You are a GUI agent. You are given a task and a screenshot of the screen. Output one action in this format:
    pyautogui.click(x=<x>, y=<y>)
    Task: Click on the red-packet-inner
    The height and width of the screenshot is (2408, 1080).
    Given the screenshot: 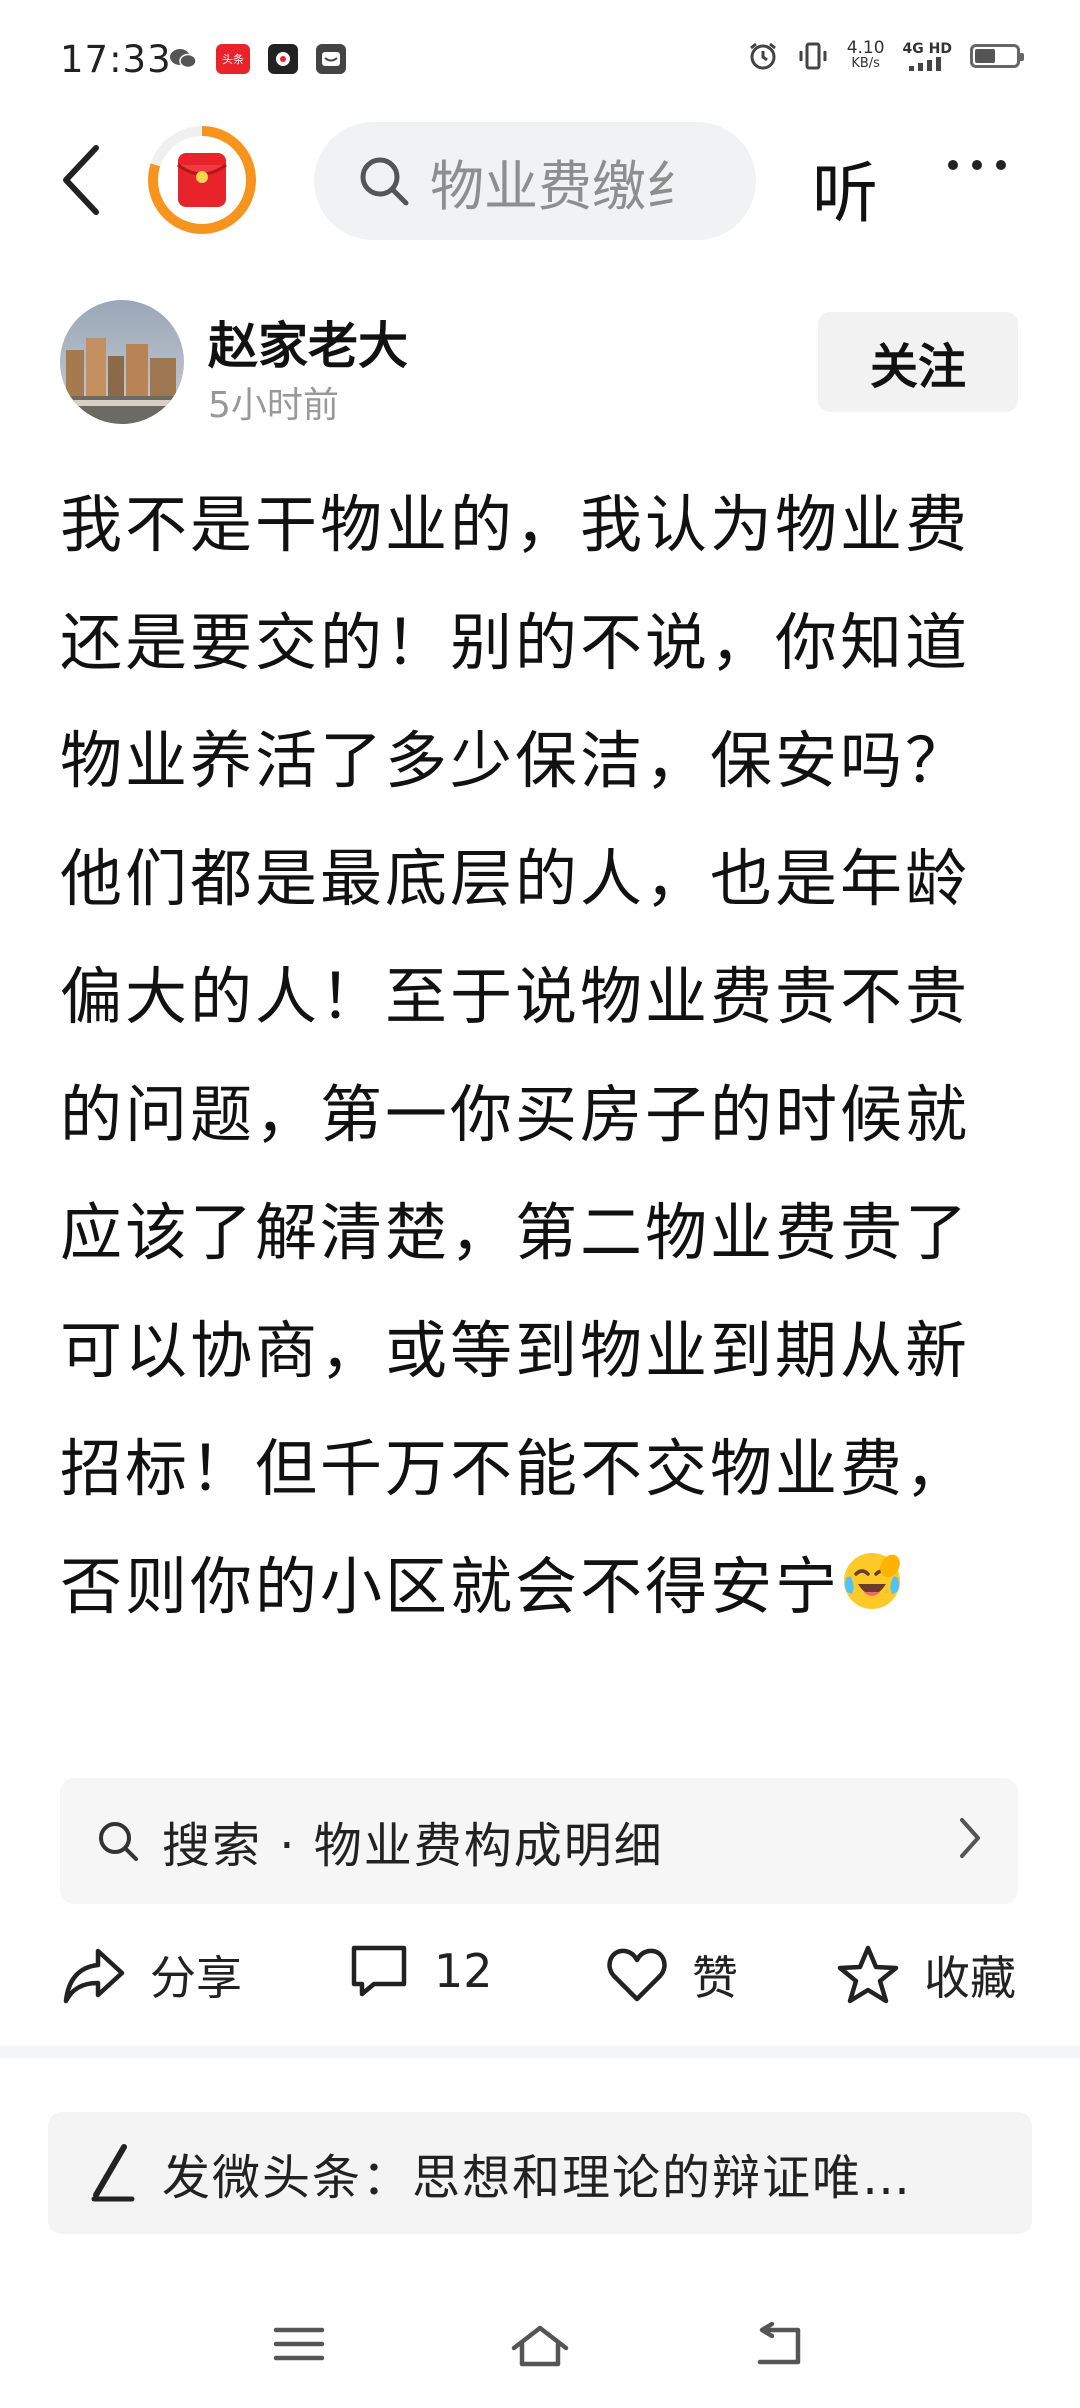 What is the action you would take?
    pyautogui.click(x=202, y=180)
    